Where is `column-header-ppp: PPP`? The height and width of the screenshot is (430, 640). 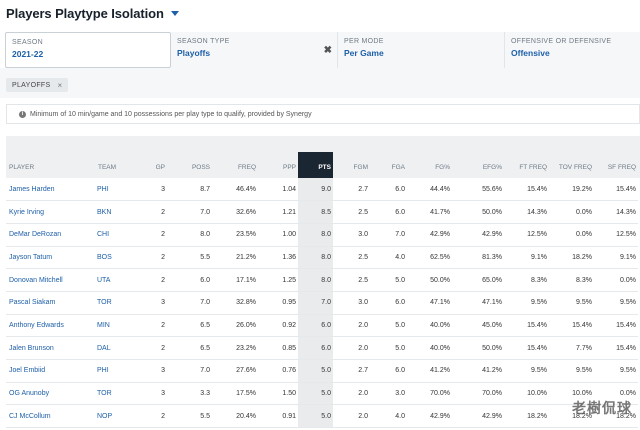
column-header-ppp: PPP is located at coordinates (278, 165).